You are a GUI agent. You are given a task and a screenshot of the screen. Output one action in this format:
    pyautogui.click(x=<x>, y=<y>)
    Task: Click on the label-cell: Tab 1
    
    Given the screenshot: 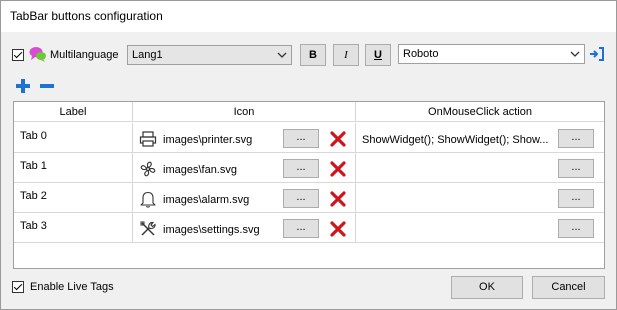 What is the action you would take?
    pyautogui.click(x=73, y=168)
    